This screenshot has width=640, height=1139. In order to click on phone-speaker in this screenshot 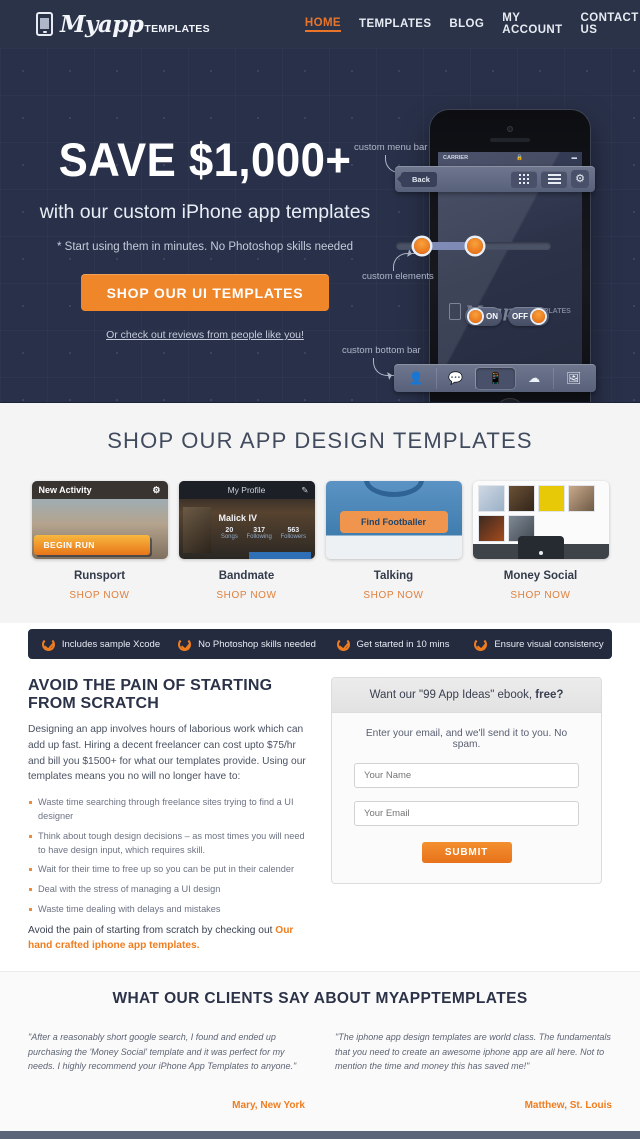, I will do `click(510, 140)`.